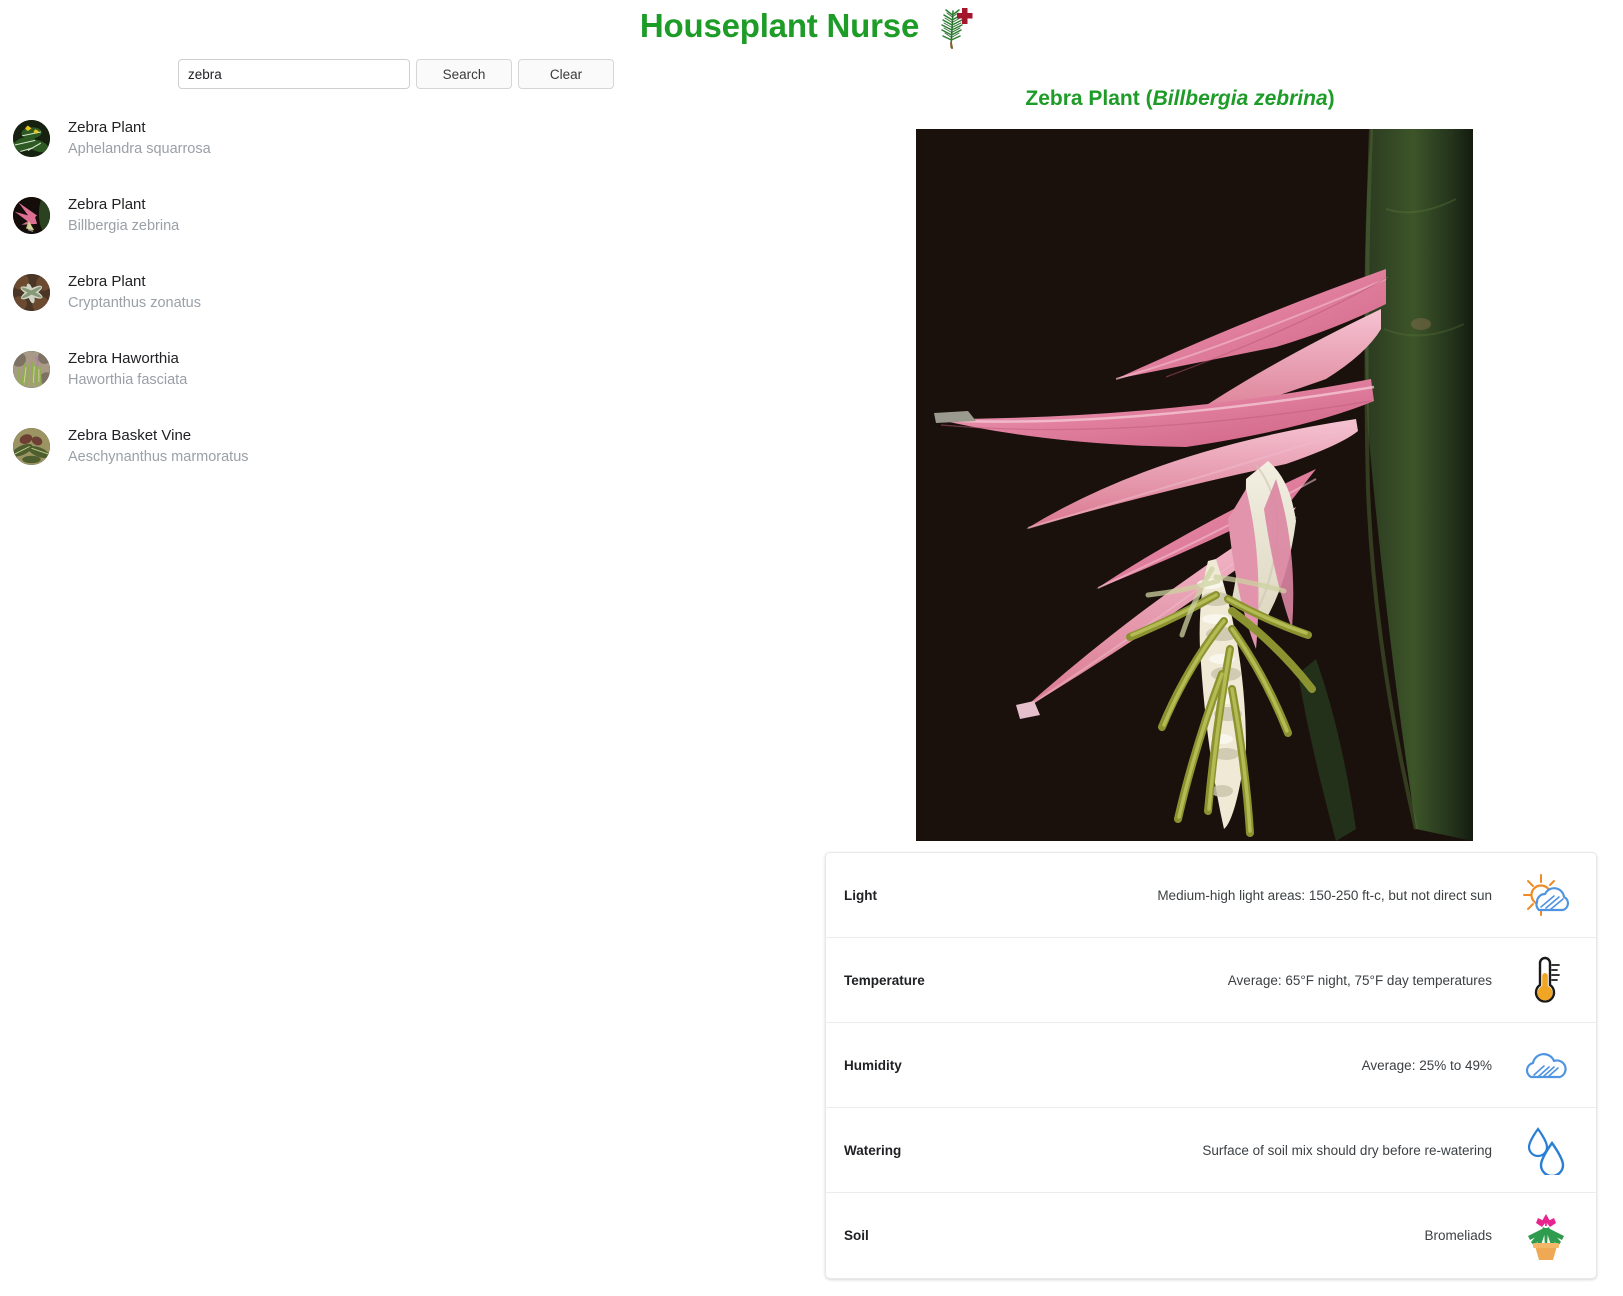 Image resolution: width=1623 pixels, height=1296 pixels. I want to click on app-header: Houseplant Nurse, so click(811, 26).